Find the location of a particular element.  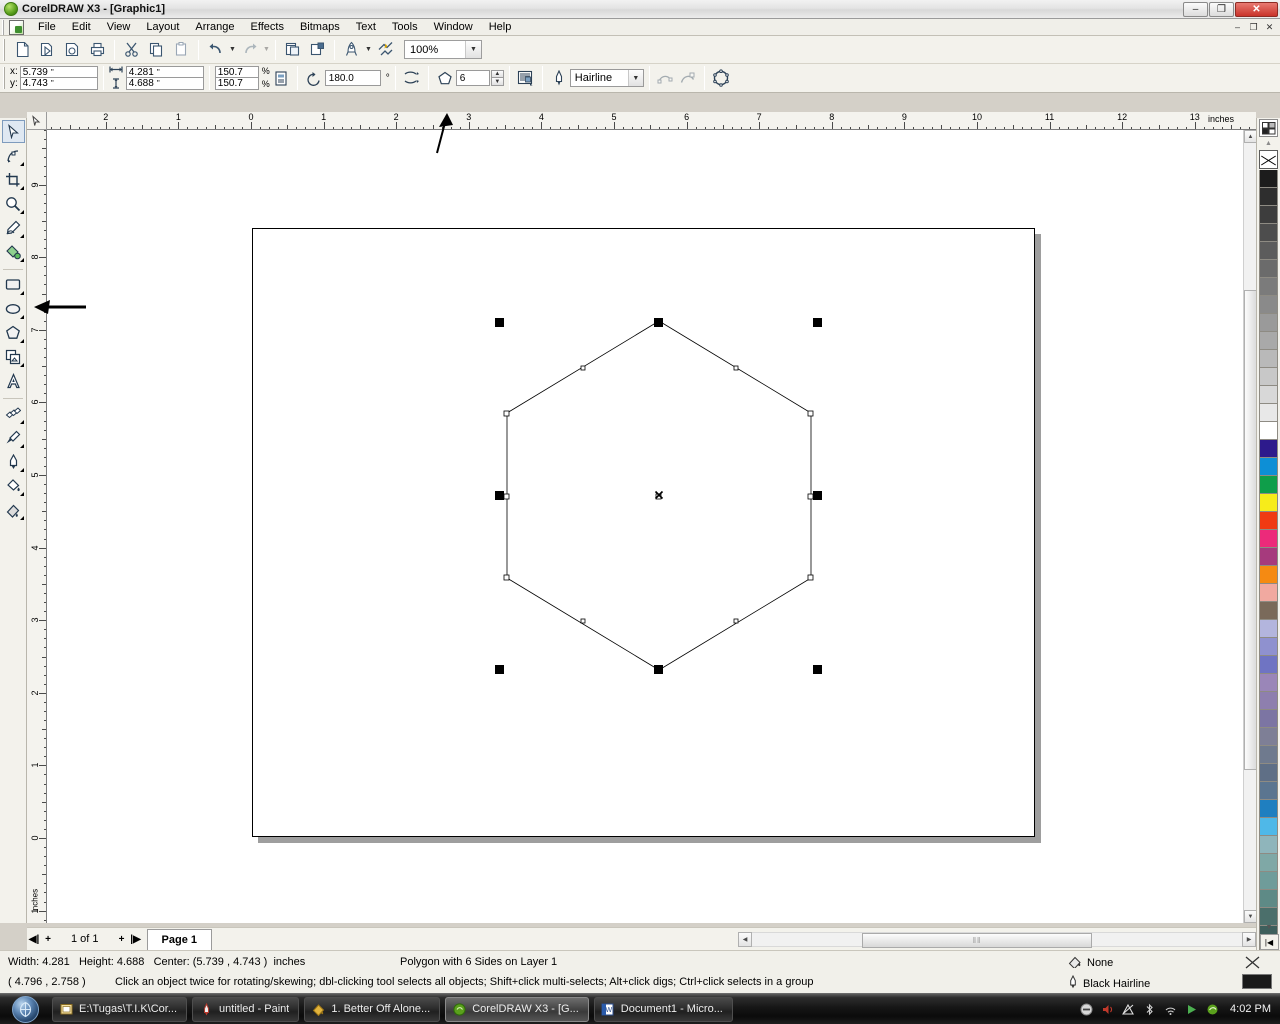

wrap-paragraph-text-icon is located at coordinates (526, 78).